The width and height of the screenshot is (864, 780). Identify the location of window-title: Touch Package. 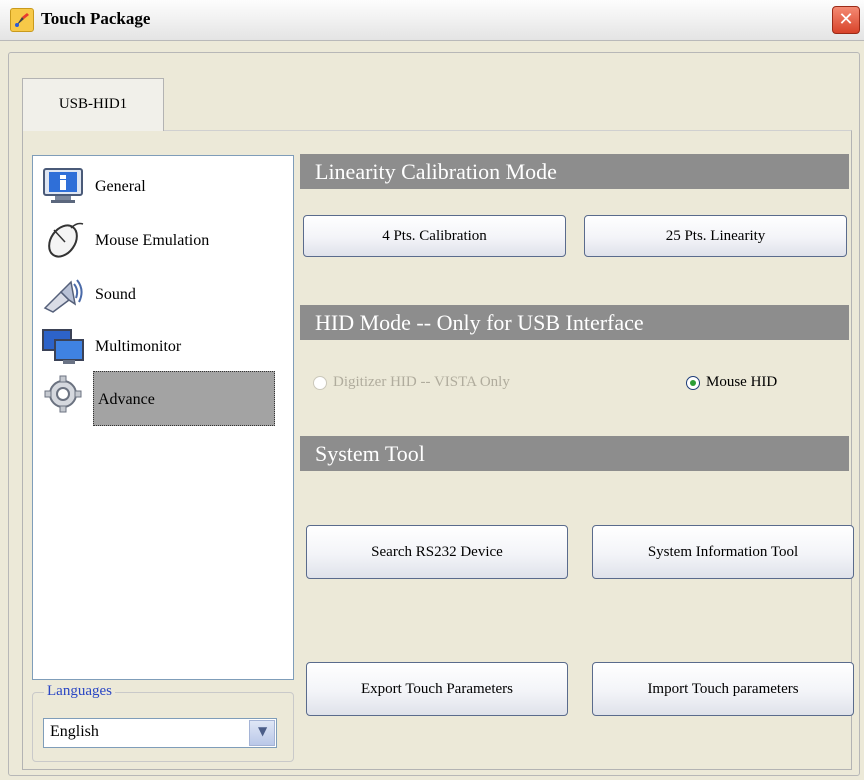
(96, 18).